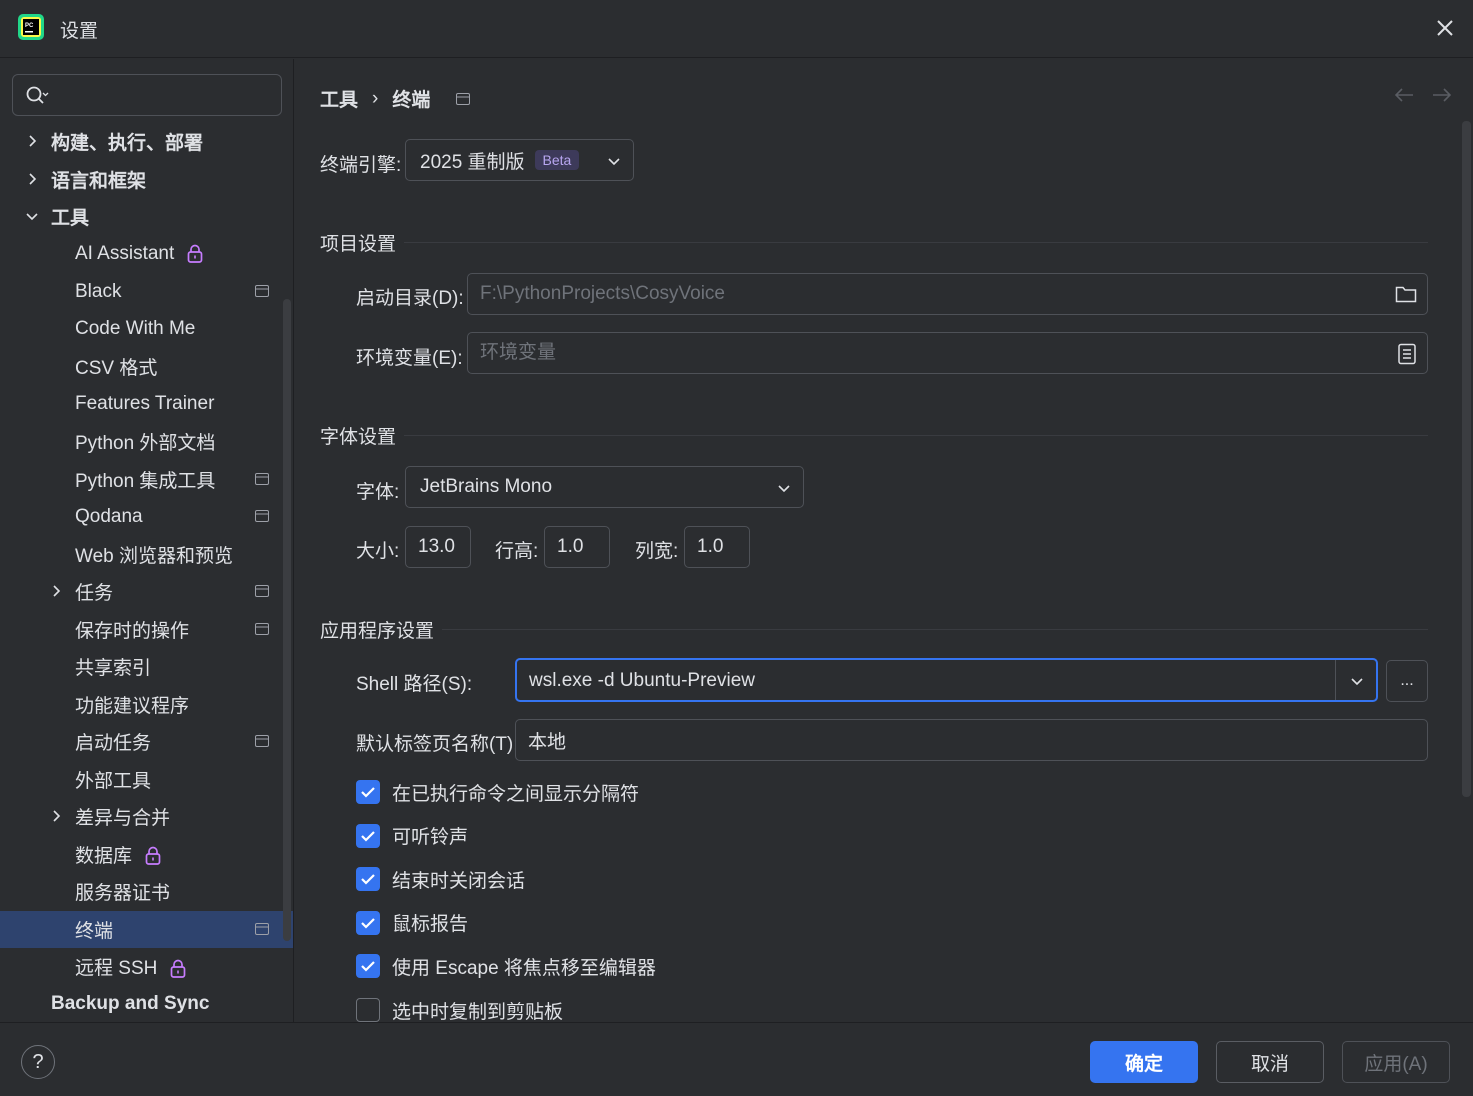  What do you see at coordinates (953, 740) in the screenshot?
I see `tab-name-input` at bounding box center [953, 740].